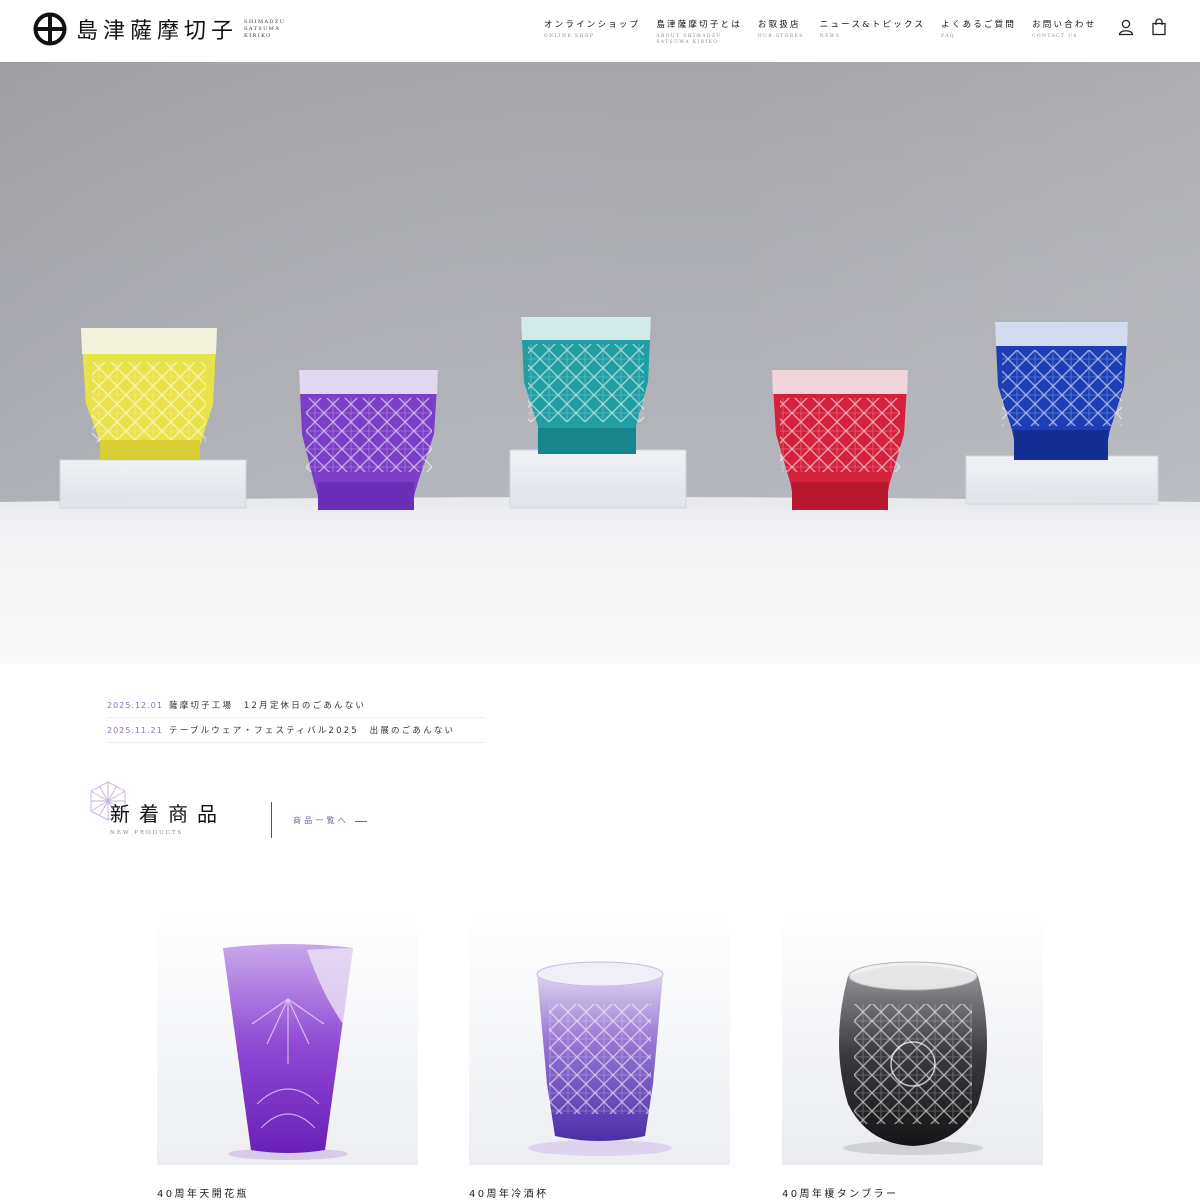 The height and width of the screenshot is (1200, 1200). I want to click on product-card: 40周年冷酒杯, so click(599, 1052).